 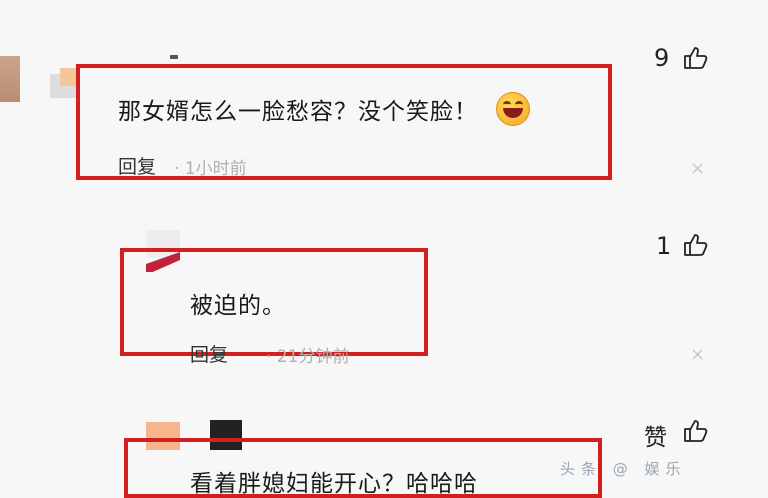 What do you see at coordinates (174, 57) in the screenshot?
I see `decorative-mark` at bounding box center [174, 57].